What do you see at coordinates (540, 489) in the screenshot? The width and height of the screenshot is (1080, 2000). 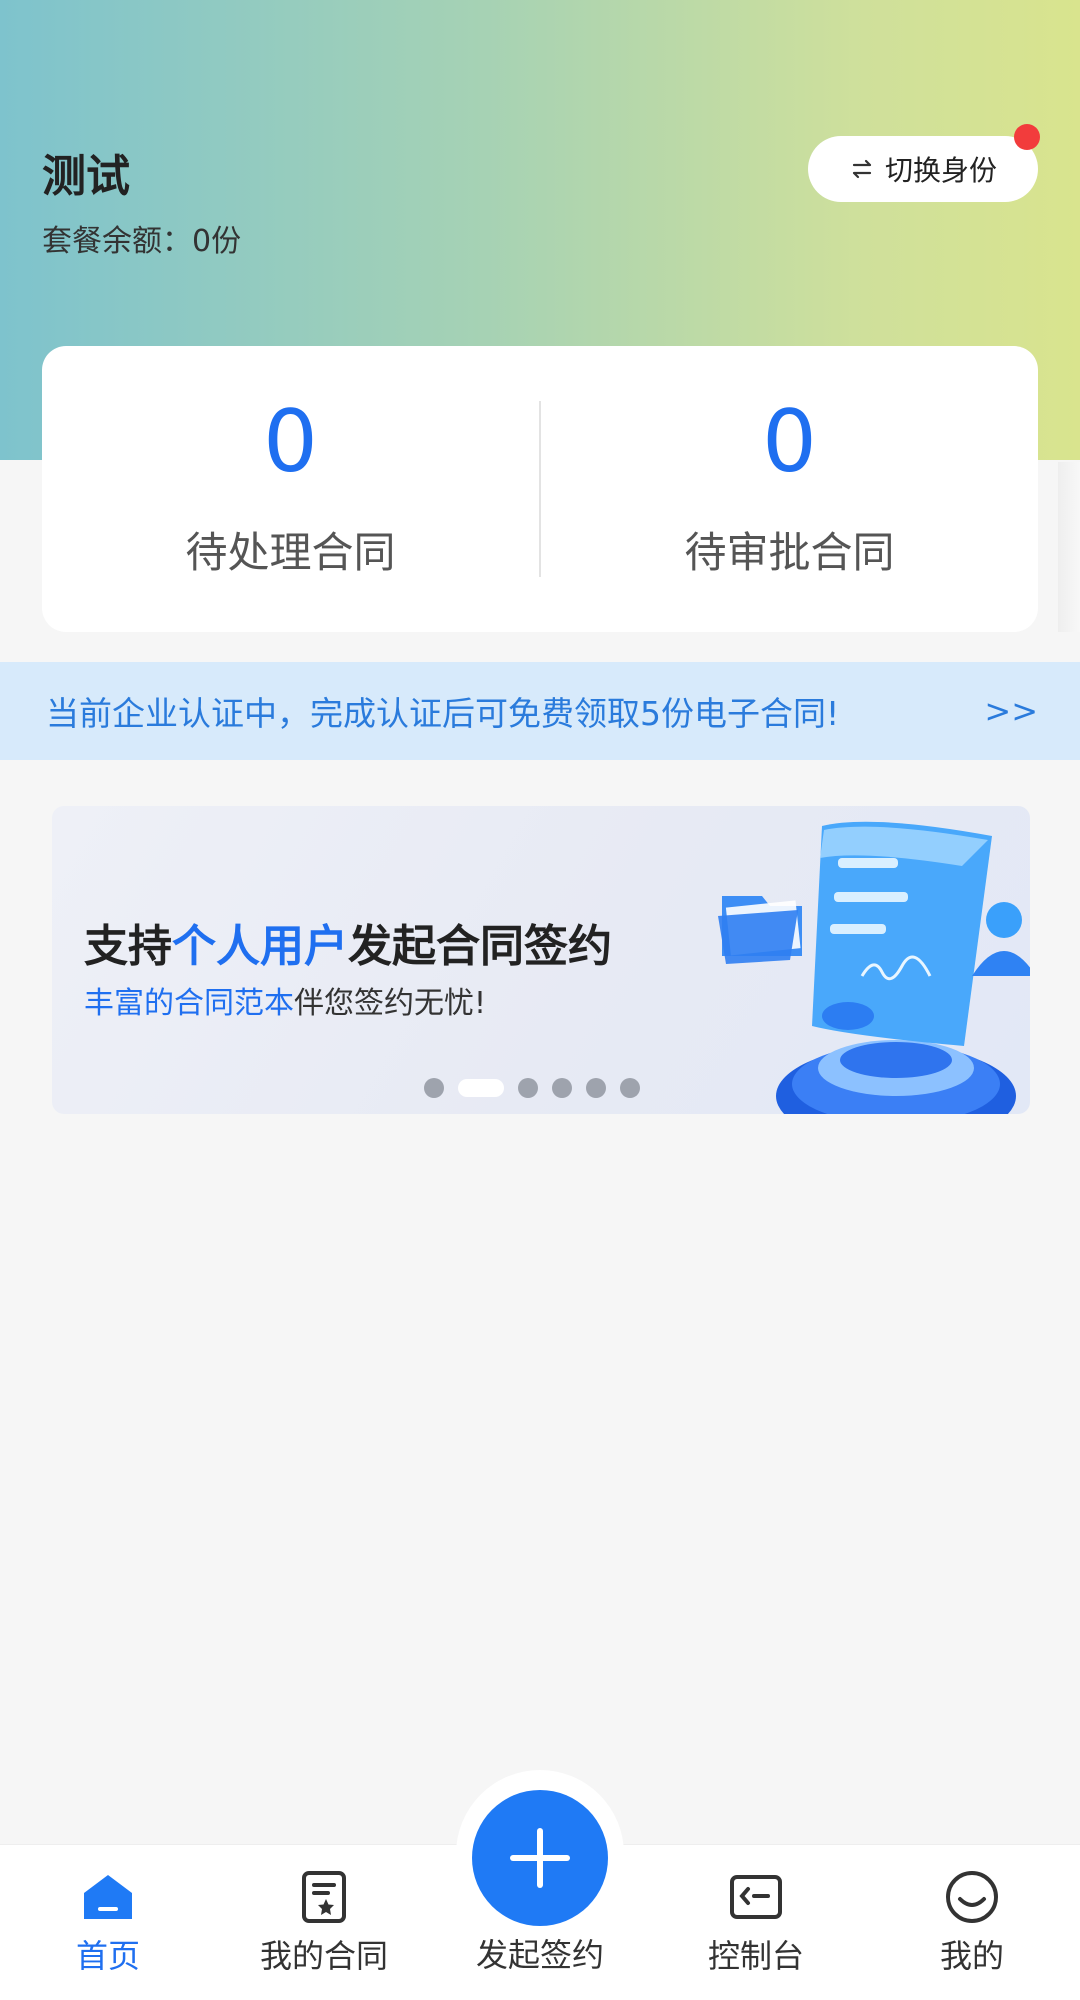 I see `contract-stats-card: 0 待处理合同 0 待审批合同` at bounding box center [540, 489].